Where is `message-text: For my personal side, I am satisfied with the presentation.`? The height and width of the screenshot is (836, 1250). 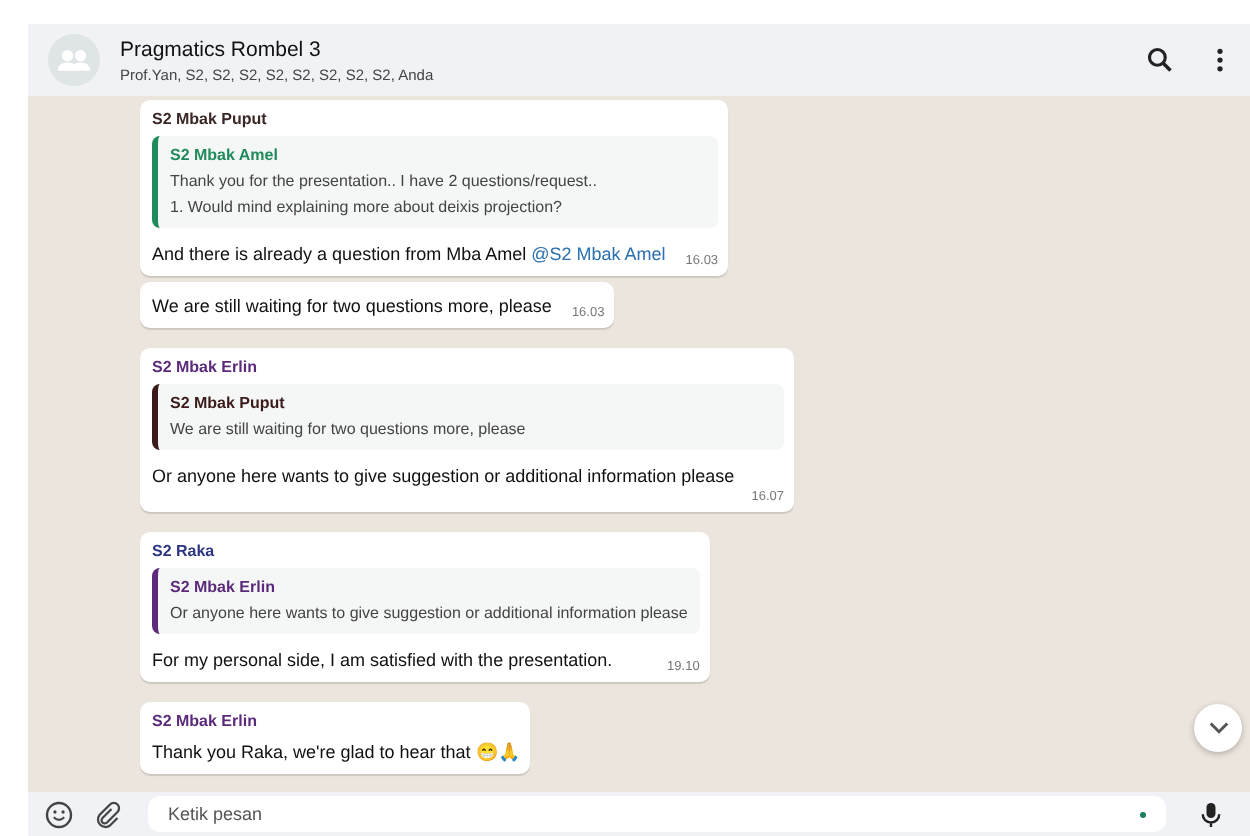 message-text: For my personal side, I am satisfied with the presentation. is located at coordinates (382, 661).